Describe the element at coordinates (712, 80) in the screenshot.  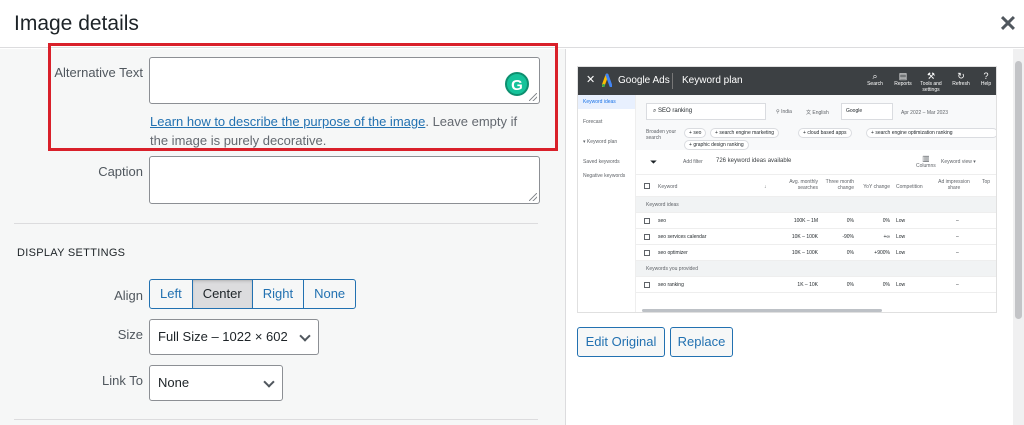
I see `keyword-plan-title: Keyword plan` at that location.